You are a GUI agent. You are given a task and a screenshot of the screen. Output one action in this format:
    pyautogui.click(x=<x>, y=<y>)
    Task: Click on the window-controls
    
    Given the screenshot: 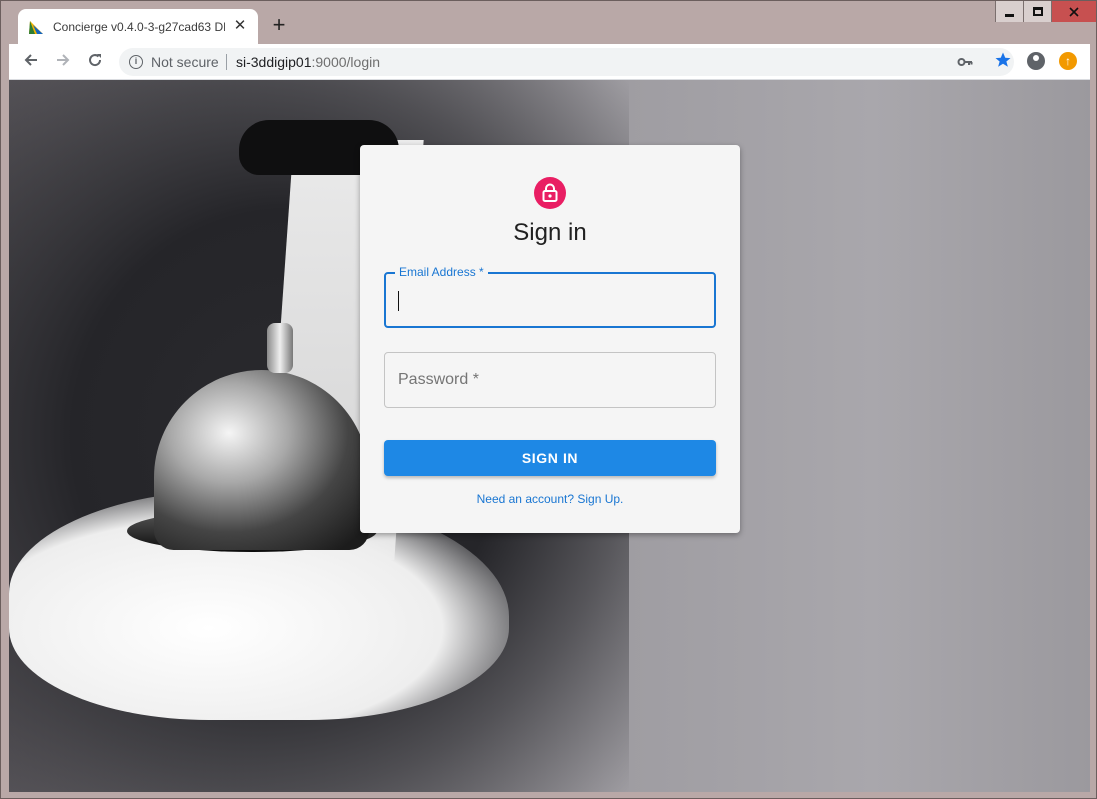 What is the action you would take?
    pyautogui.click(x=1045, y=12)
    